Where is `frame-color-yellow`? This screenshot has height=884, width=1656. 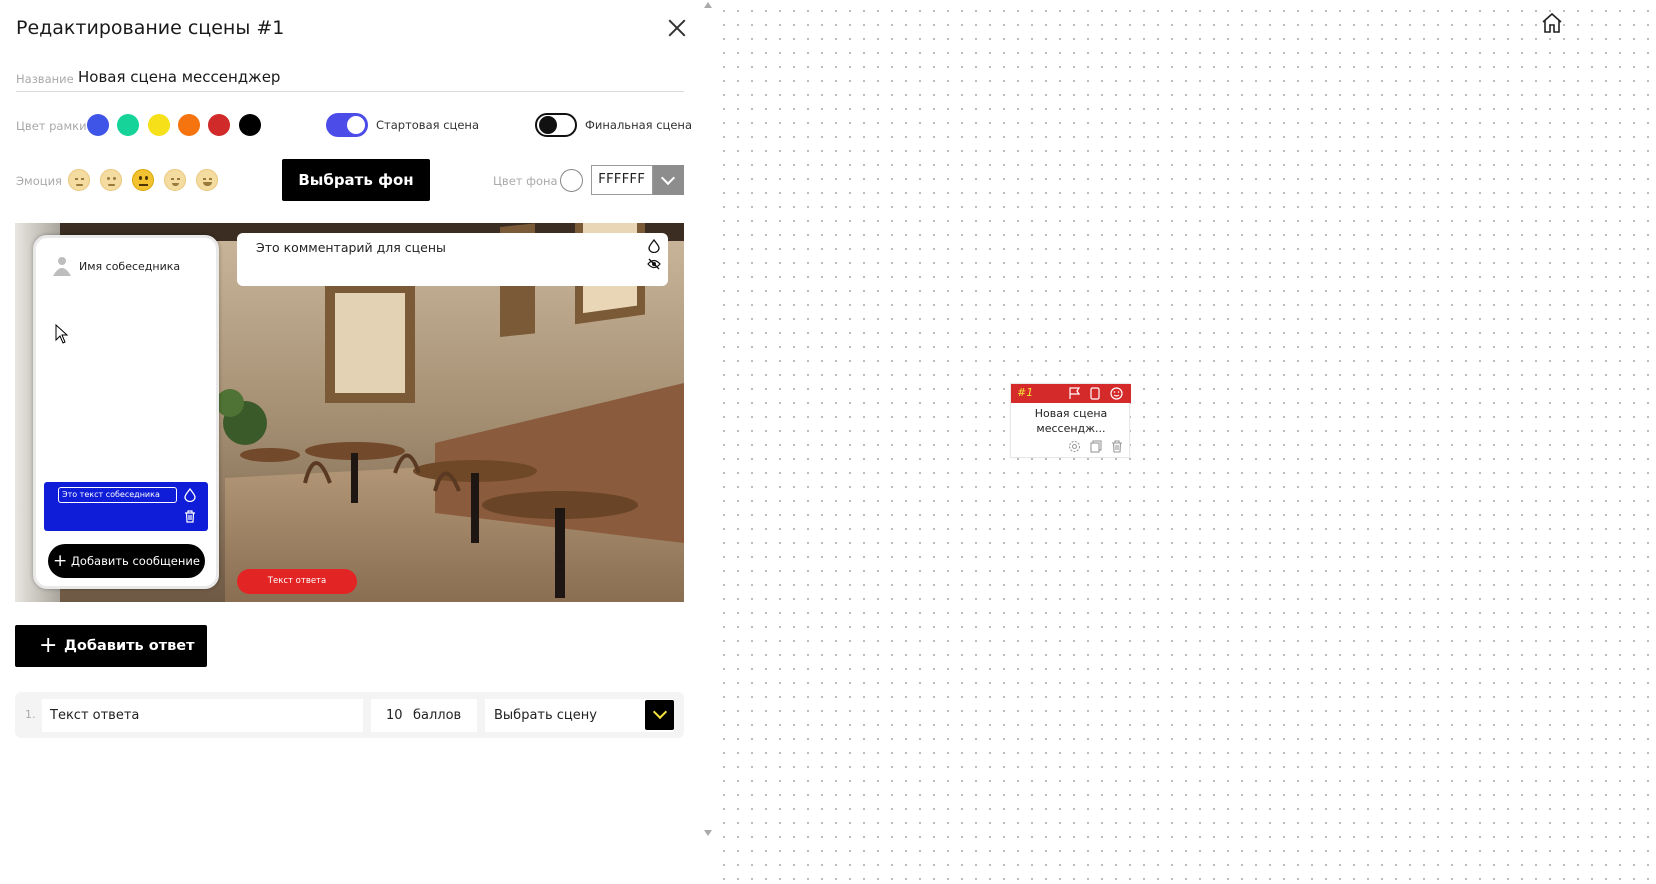 frame-color-yellow is located at coordinates (159, 125).